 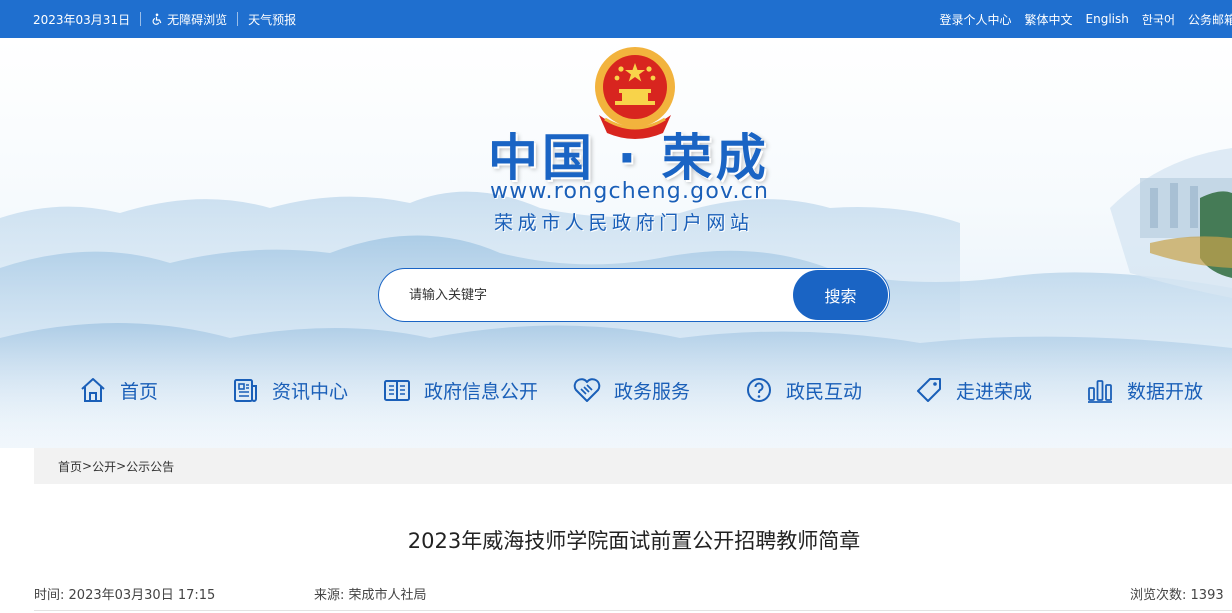 I want to click on main-nav: 首页 资讯中心 政府信息公开 政务服务 政民互动 走进荣成 数据开放, so click(x=616, y=390).